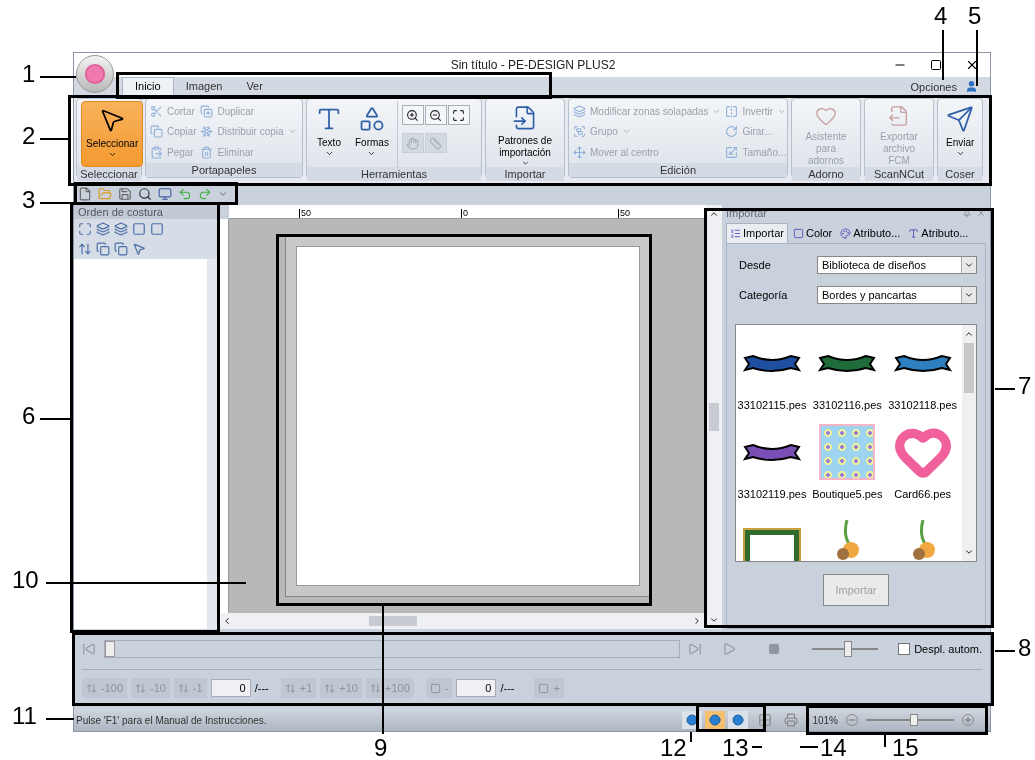  Describe the element at coordinates (224, 170) in the screenshot. I see `group-title: Portapapeles` at that location.